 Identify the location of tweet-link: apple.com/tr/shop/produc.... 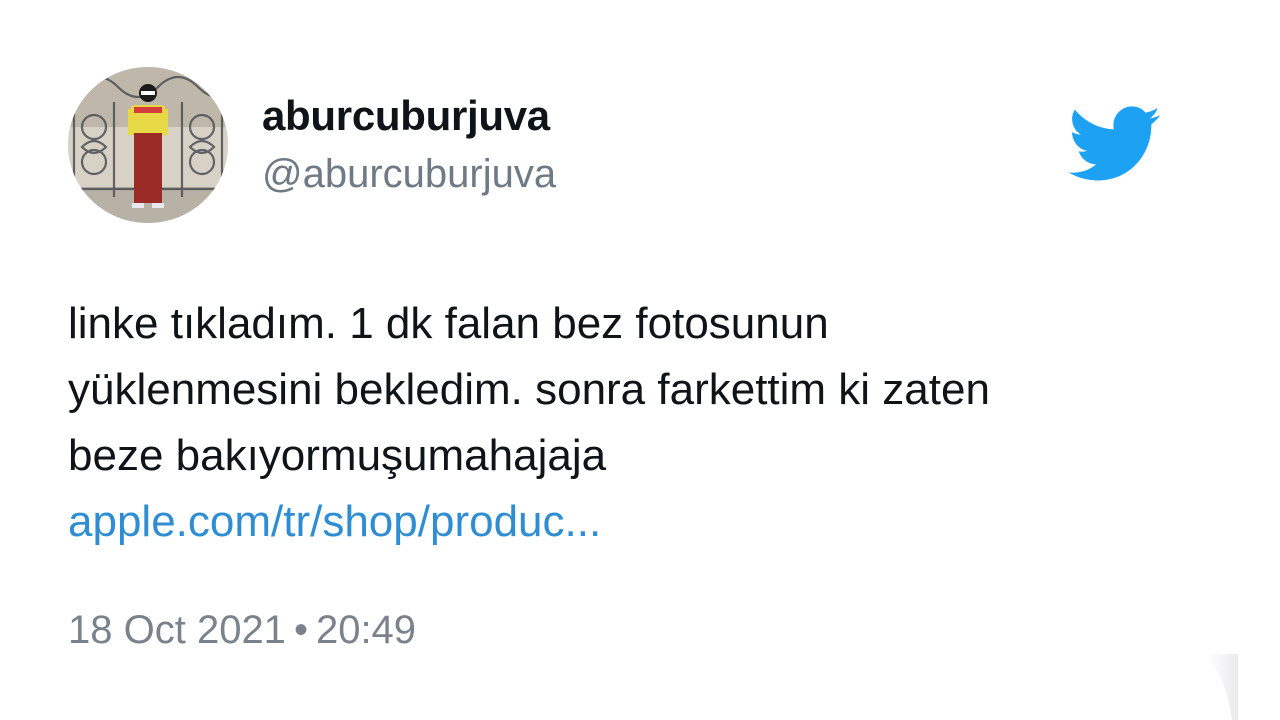
(638, 522).